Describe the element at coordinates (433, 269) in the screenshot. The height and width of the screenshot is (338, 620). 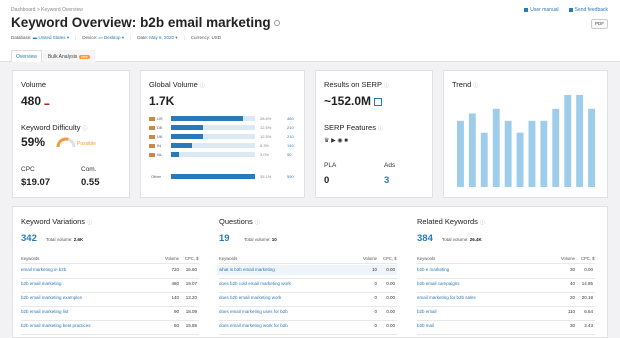
I see `keyword-link: b2b e marketing` at that location.